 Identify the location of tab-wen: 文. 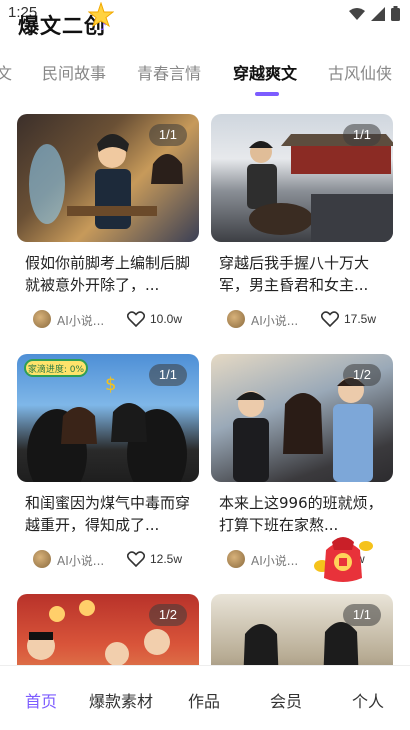
(6, 72).